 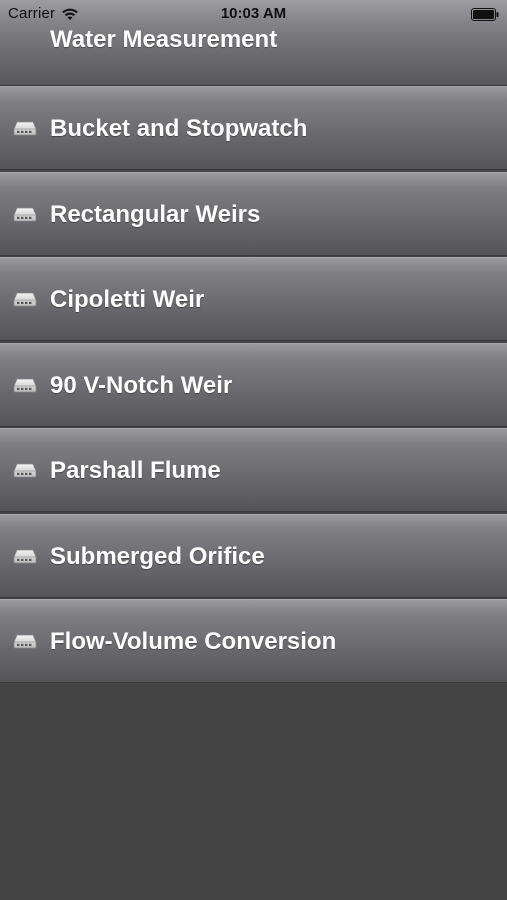 What do you see at coordinates (135, 470) in the screenshot?
I see `menu-item-label: Parshall Flume` at bounding box center [135, 470].